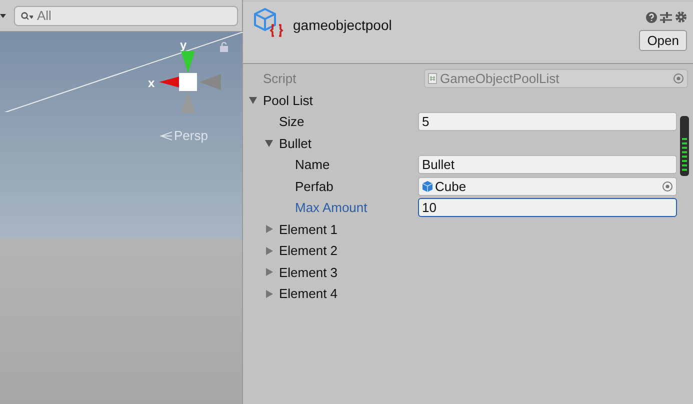 The height and width of the screenshot is (404, 693). What do you see at coordinates (151, 83) in the screenshot?
I see `axis-label: x` at bounding box center [151, 83].